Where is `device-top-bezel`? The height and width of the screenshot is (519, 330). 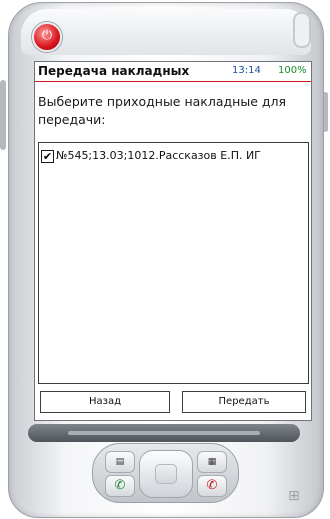
device-top-bezel is located at coordinates (166, 32).